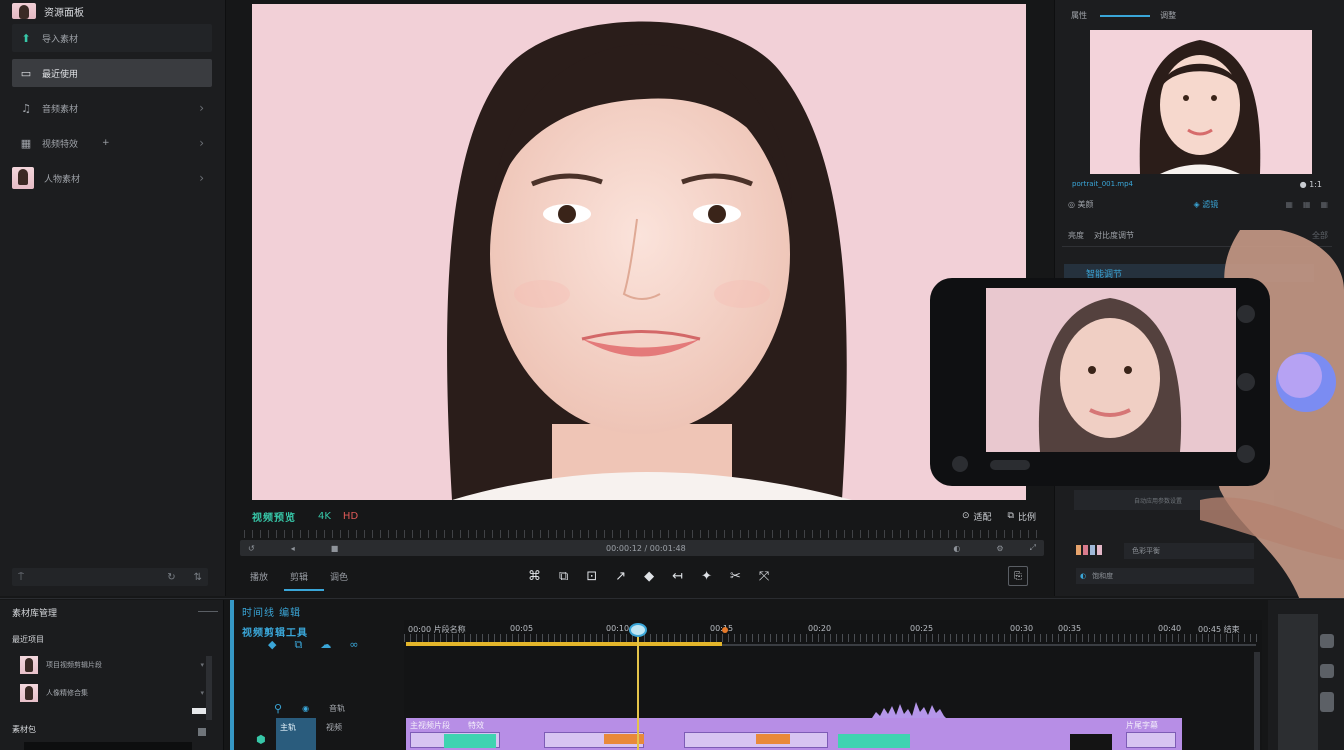 This screenshot has width=1344, height=750. What do you see at coordinates (1022, 516) in the screenshot?
I see `ratio-control: ⧉ 比例` at bounding box center [1022, 516].